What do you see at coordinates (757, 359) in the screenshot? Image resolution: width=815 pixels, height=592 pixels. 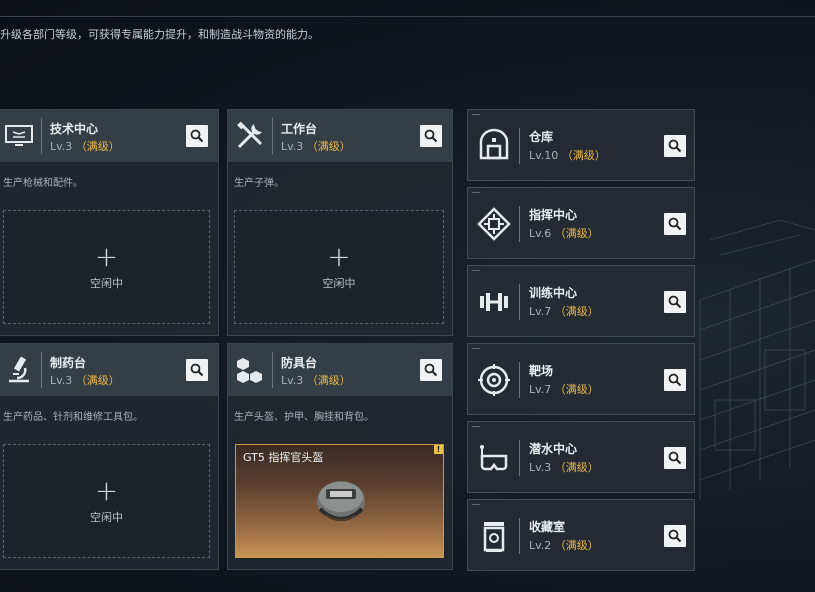 I see `base-wireframe-illustration` at bounding box center [757, 359].